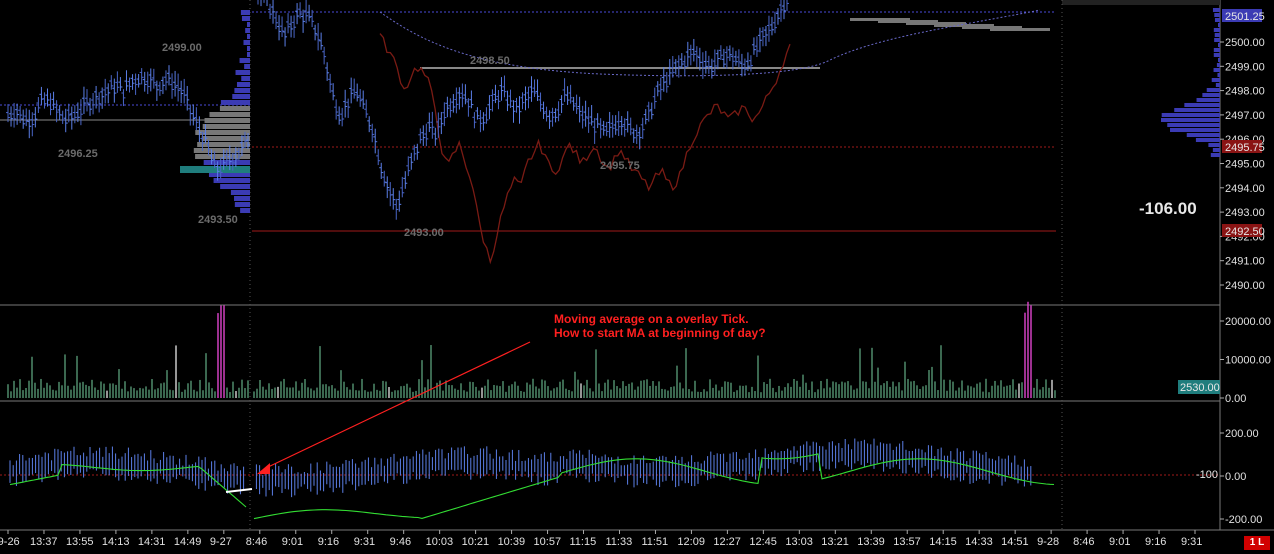 The image size is (1274, 554). What do you see at coordinates (78, 154) in the screenshot?
I see `price-label: 2496.25` at bounding box center [78, 154].